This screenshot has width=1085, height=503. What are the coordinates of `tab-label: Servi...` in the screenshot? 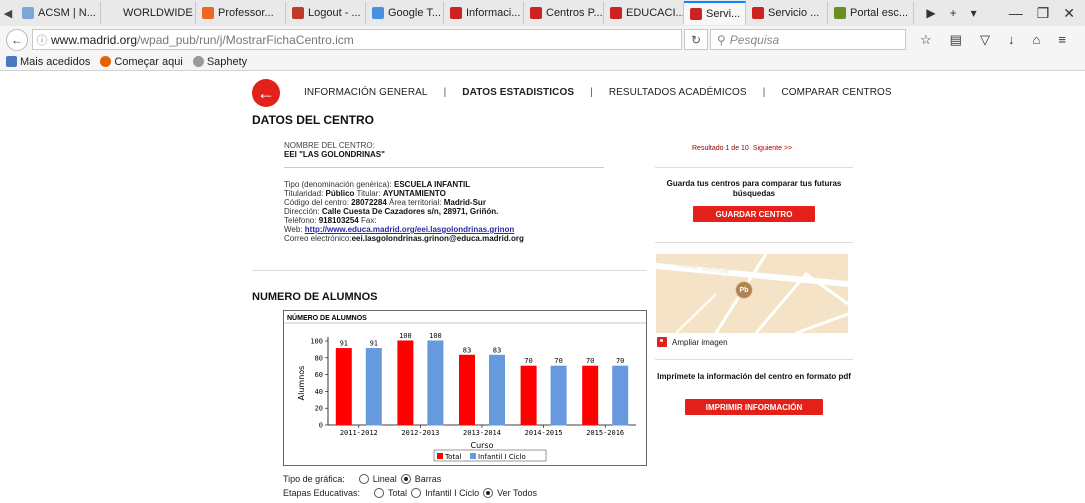 It's located at (723, 14).